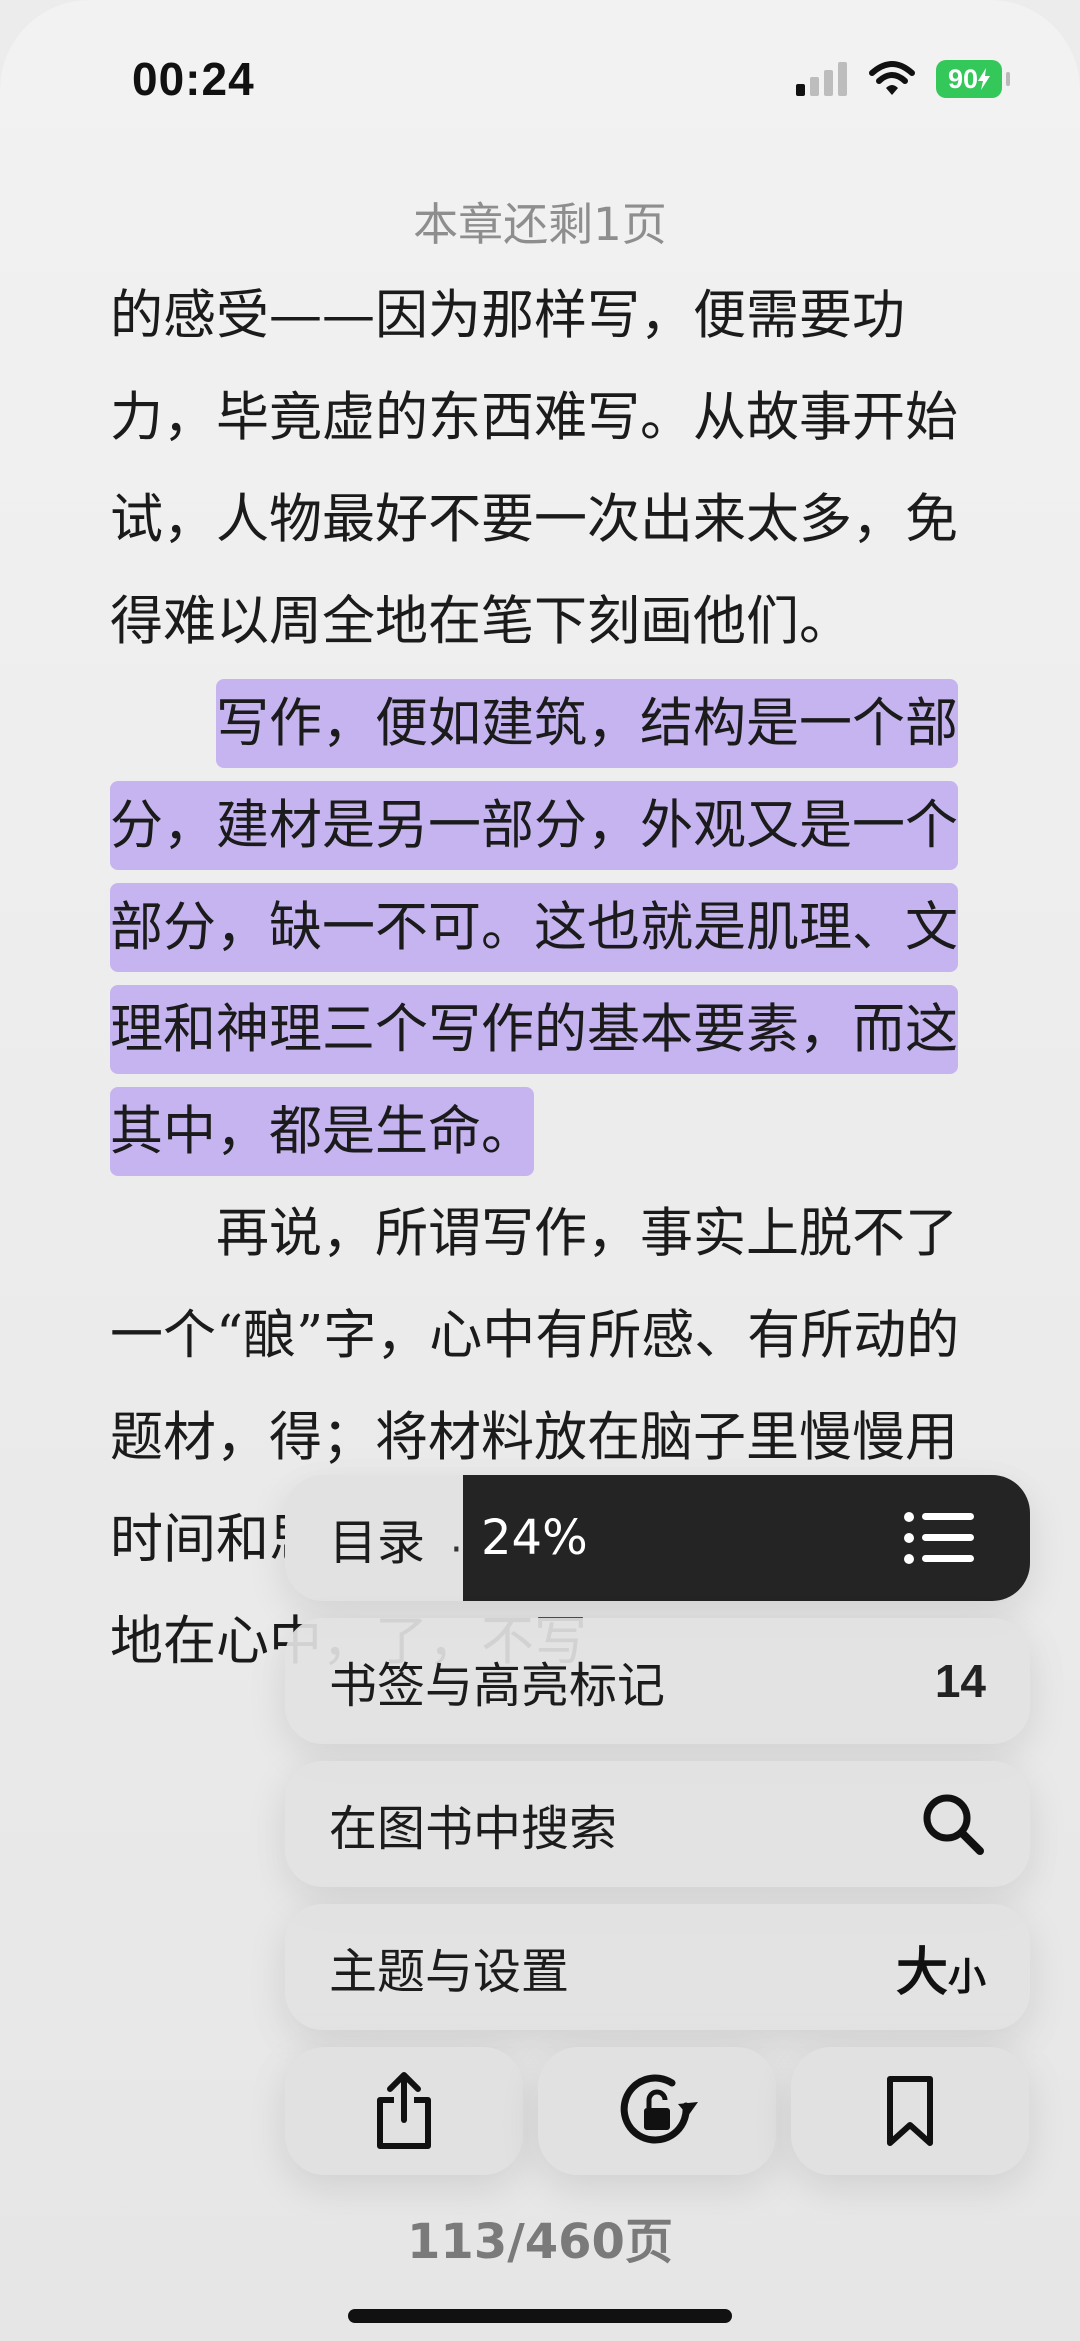 Image resolution: width=1080 pixels, height=2341 pixels. Describe the element at coordinates (534, 1538) in the screenshot. I see `reading-progress: 24%` at that location.